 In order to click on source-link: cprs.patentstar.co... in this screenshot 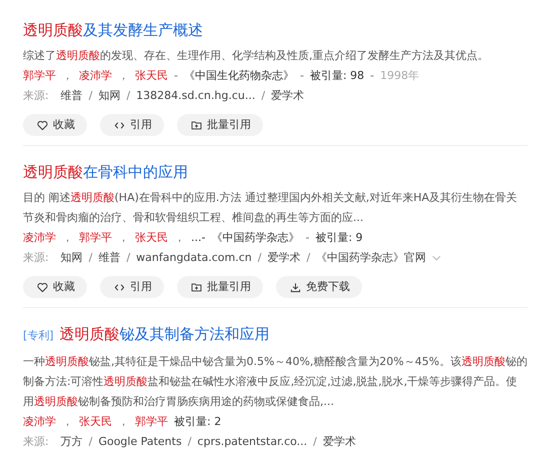, I will do `click(252, 442)`.